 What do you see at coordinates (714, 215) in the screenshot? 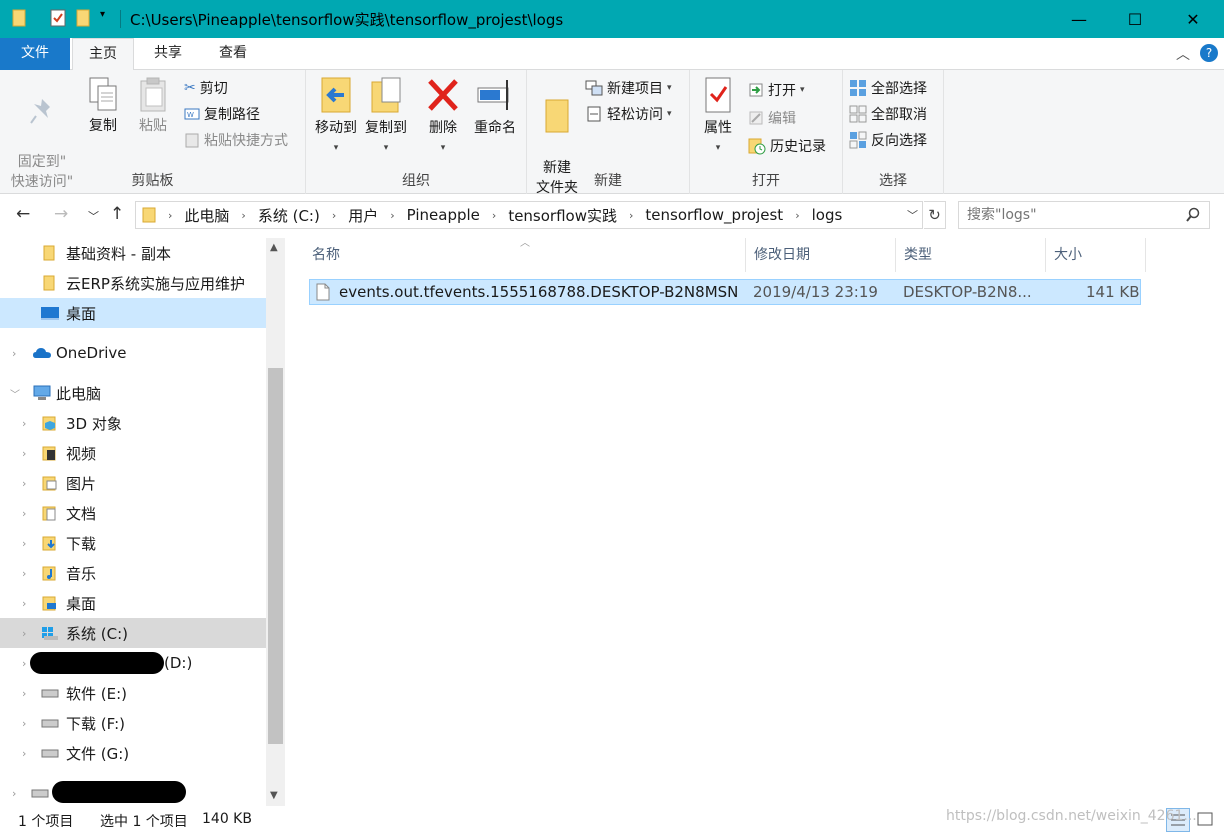
I see `breadcrumb-tensorflow-projest: tensorflow_projest` at bounding box center [714, 215].